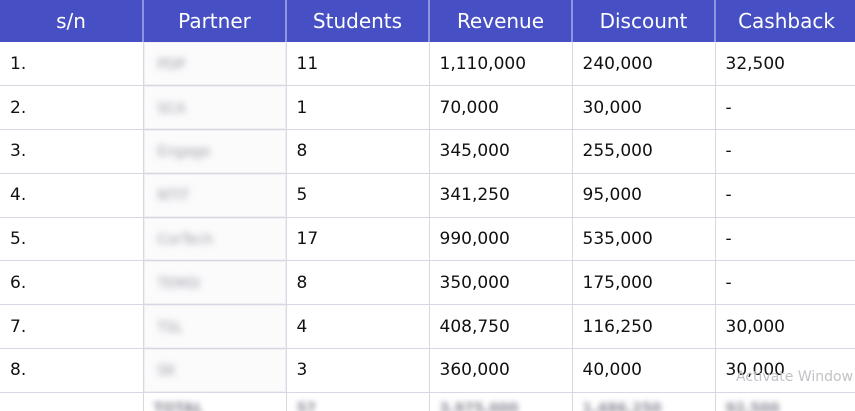 The width and height of the screenshot is (855, 411). I want to click on total-row-blurred: TOTAL 57 3,975,000 1,486,250 92,500, so click(427, 401).